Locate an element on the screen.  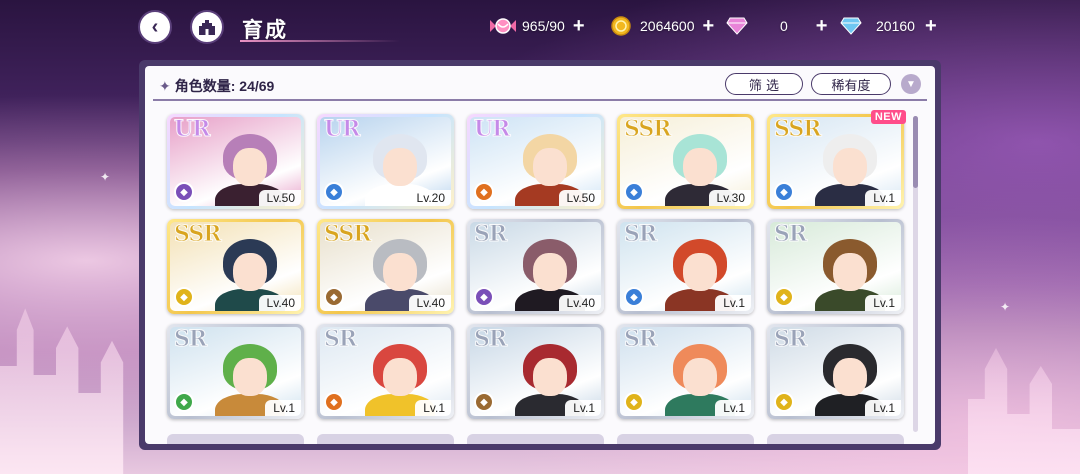
resource-pink-gem: 0 + is located at coordinates (775, 26).